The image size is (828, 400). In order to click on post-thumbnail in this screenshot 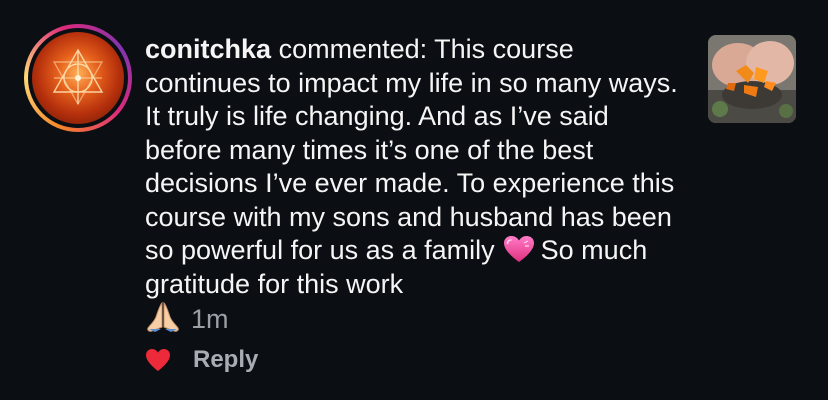, I will do `click(752, 79)`.